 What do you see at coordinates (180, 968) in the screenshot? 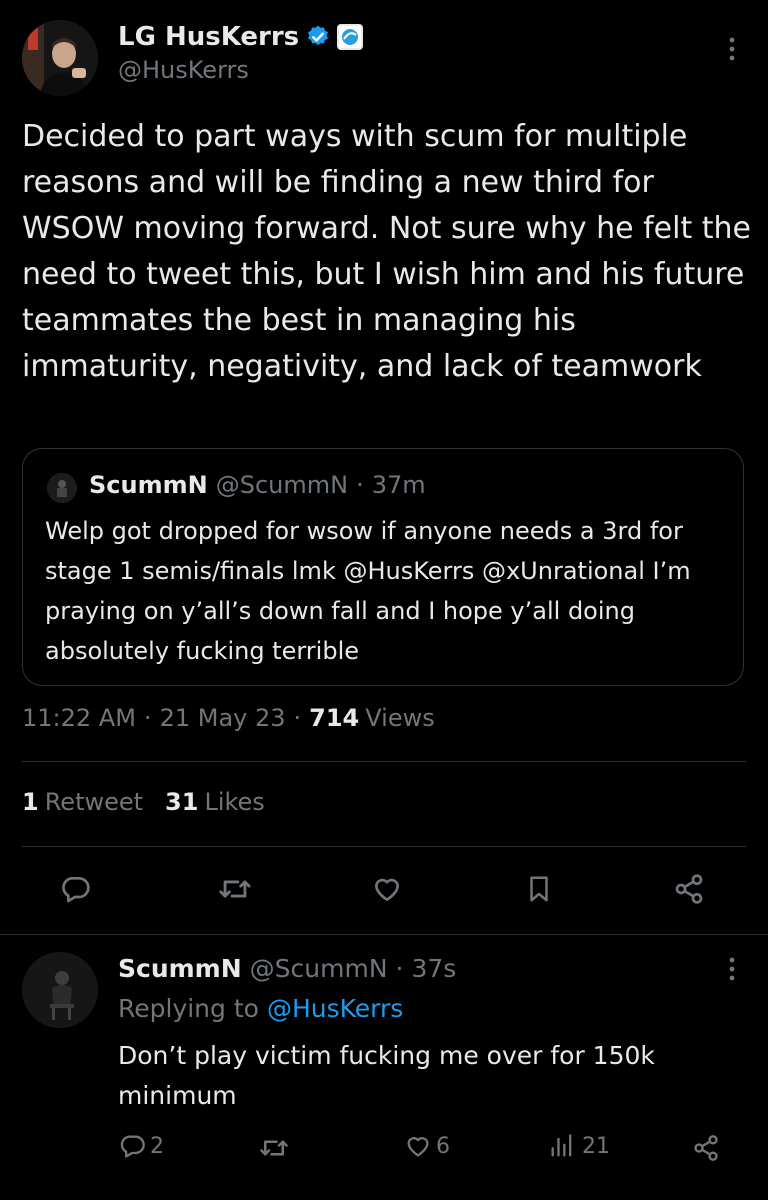
I see `reply-author-name: ScummN` at bounding box center [180, 968].